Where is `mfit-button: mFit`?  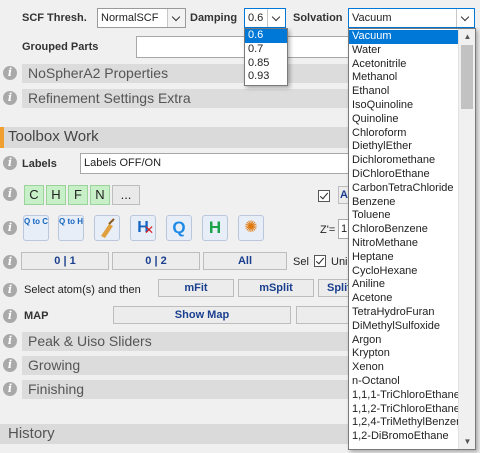
mfit-button: mFit is located at coordinates (196, 288).